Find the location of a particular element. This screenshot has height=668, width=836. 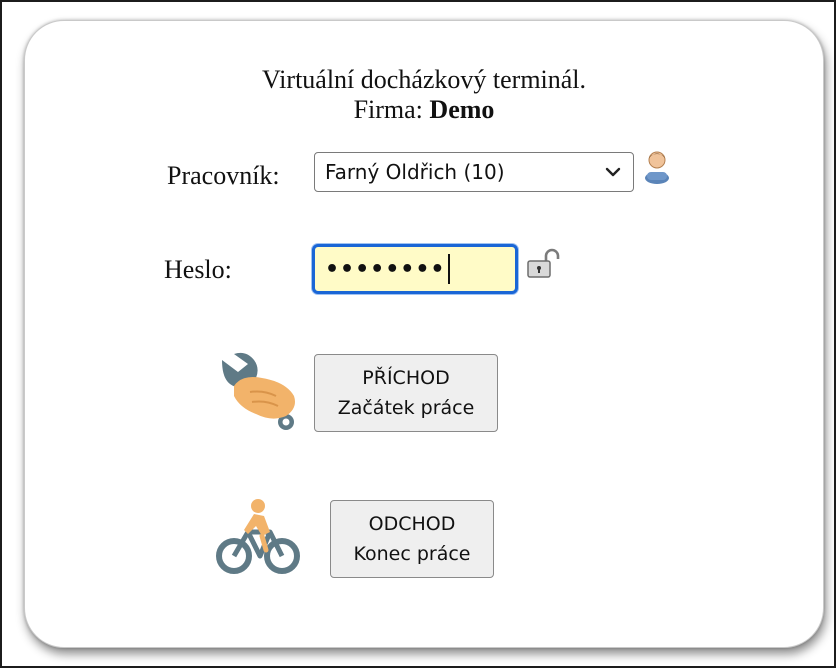

company-label: Firma: is located at coordinates (388, 109).